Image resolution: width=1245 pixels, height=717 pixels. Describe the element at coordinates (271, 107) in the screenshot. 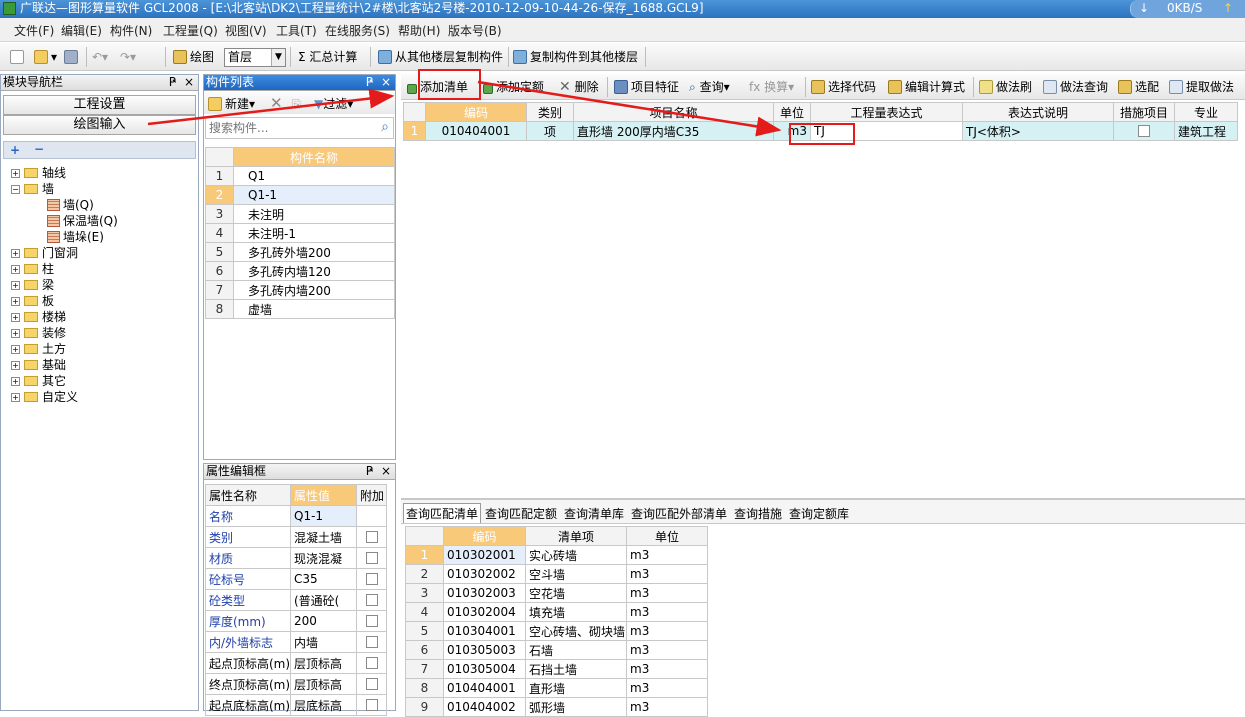

I see `arrow-to-add-list` at that location.